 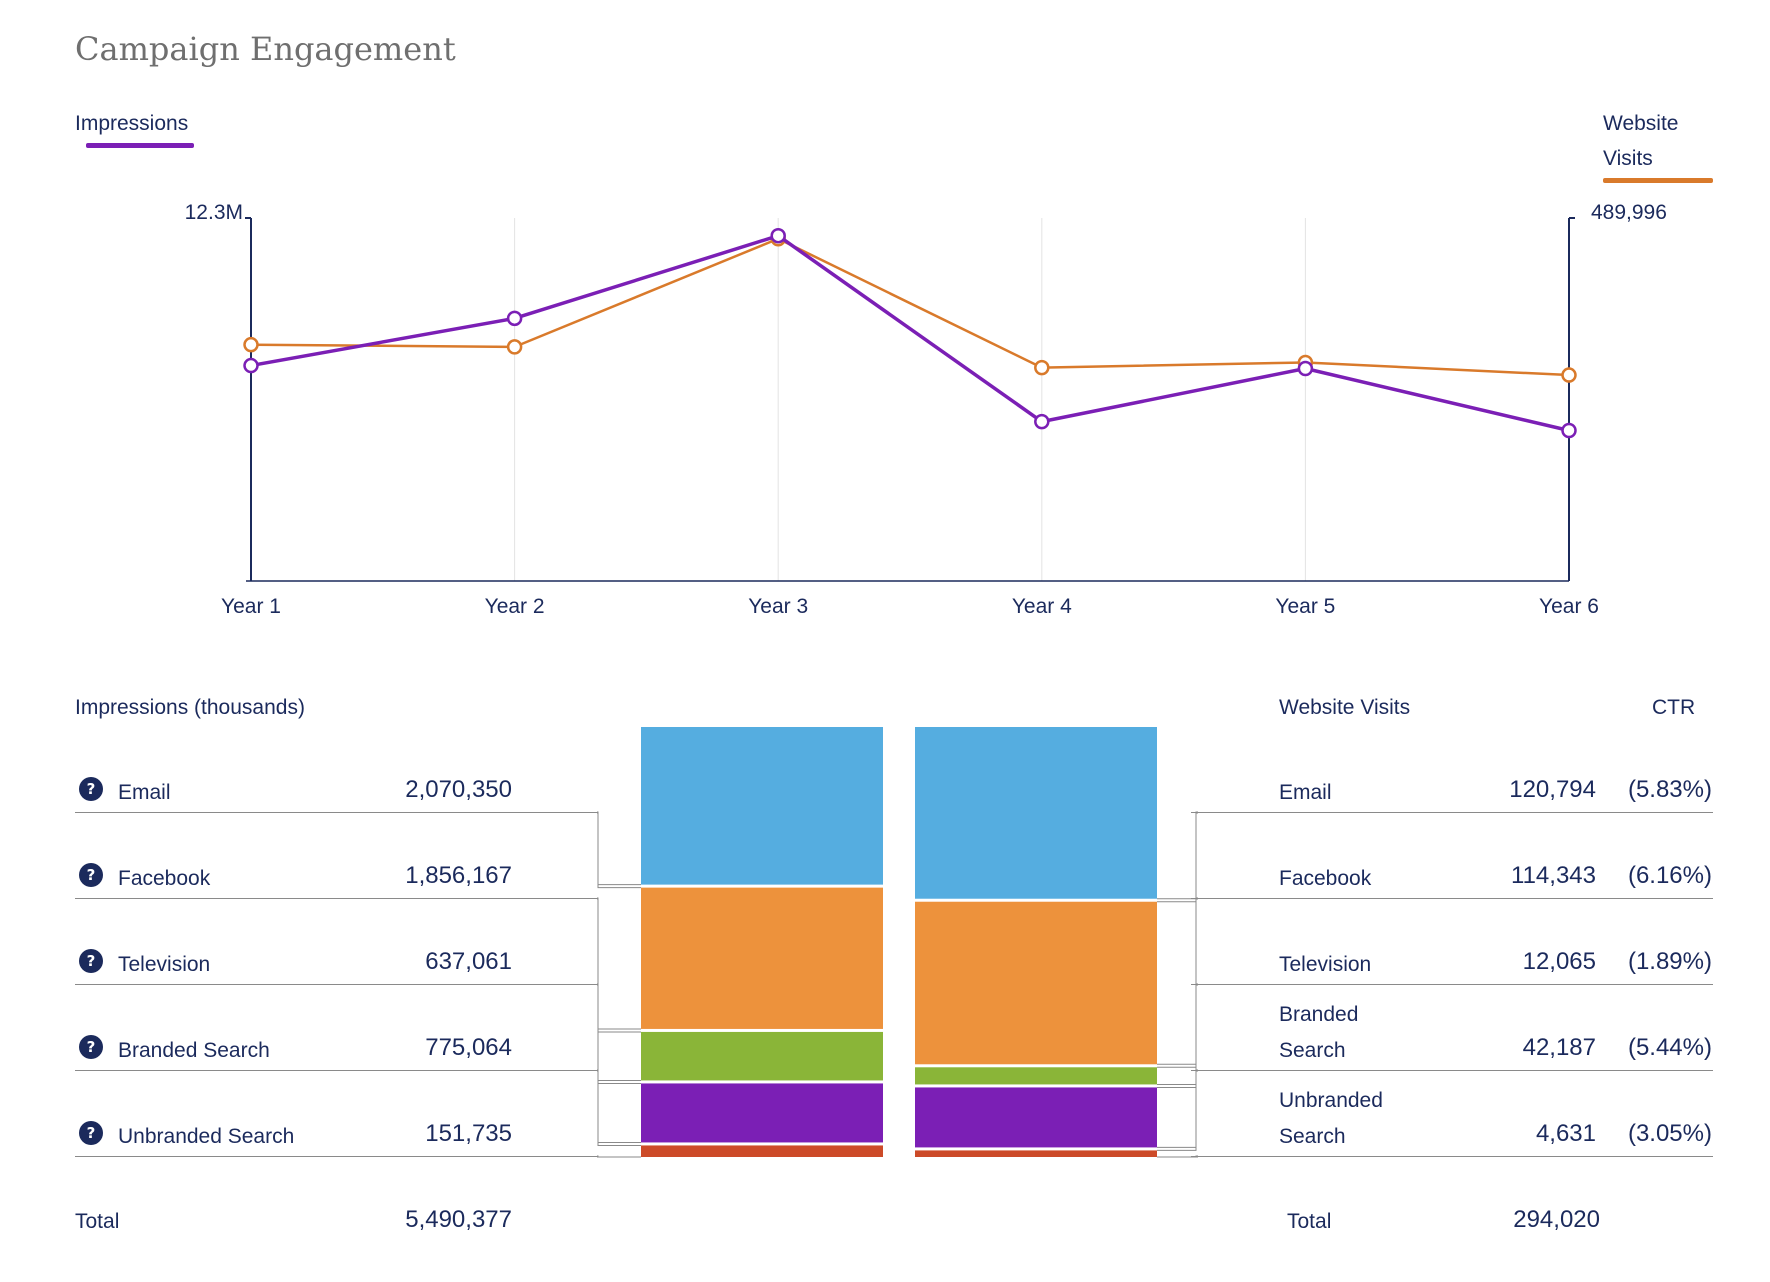 I want to click on stacked-bars, so click(x=897, y=942).